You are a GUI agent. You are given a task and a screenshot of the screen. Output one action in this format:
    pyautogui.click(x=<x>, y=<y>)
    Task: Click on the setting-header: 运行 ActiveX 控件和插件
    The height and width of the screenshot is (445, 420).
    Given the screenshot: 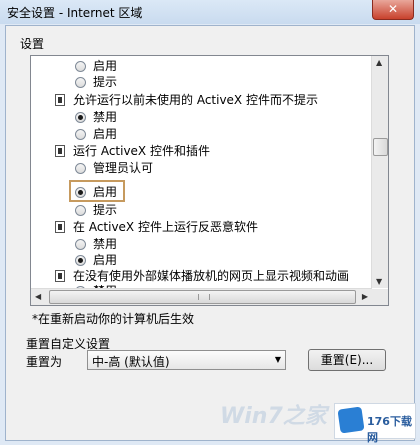 What is the action you would take?
    pyautogui.click(x=215, y=151)
    